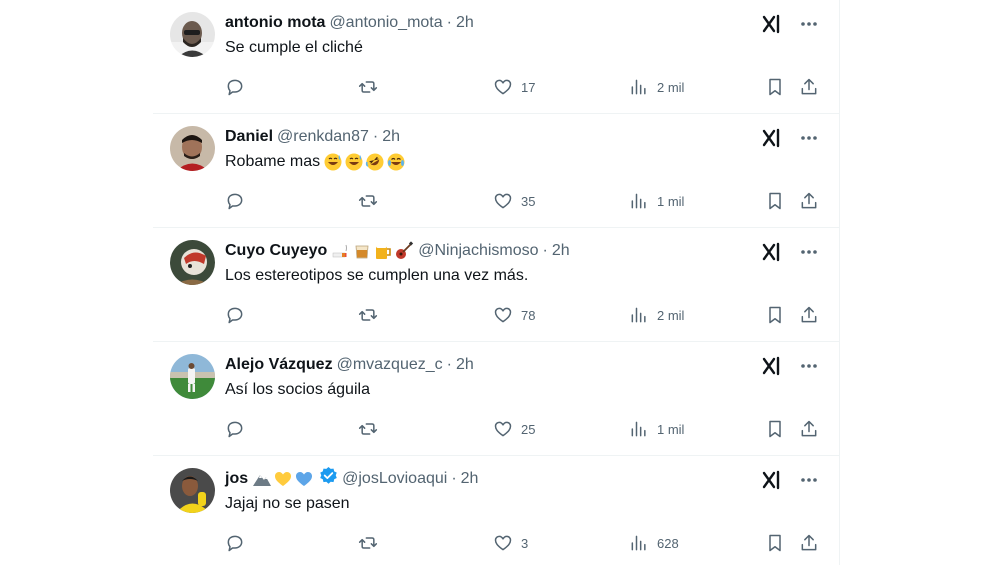 The height and width of the screenshot is (565, 1004). I want to click on views-icon, so click(638, 201).